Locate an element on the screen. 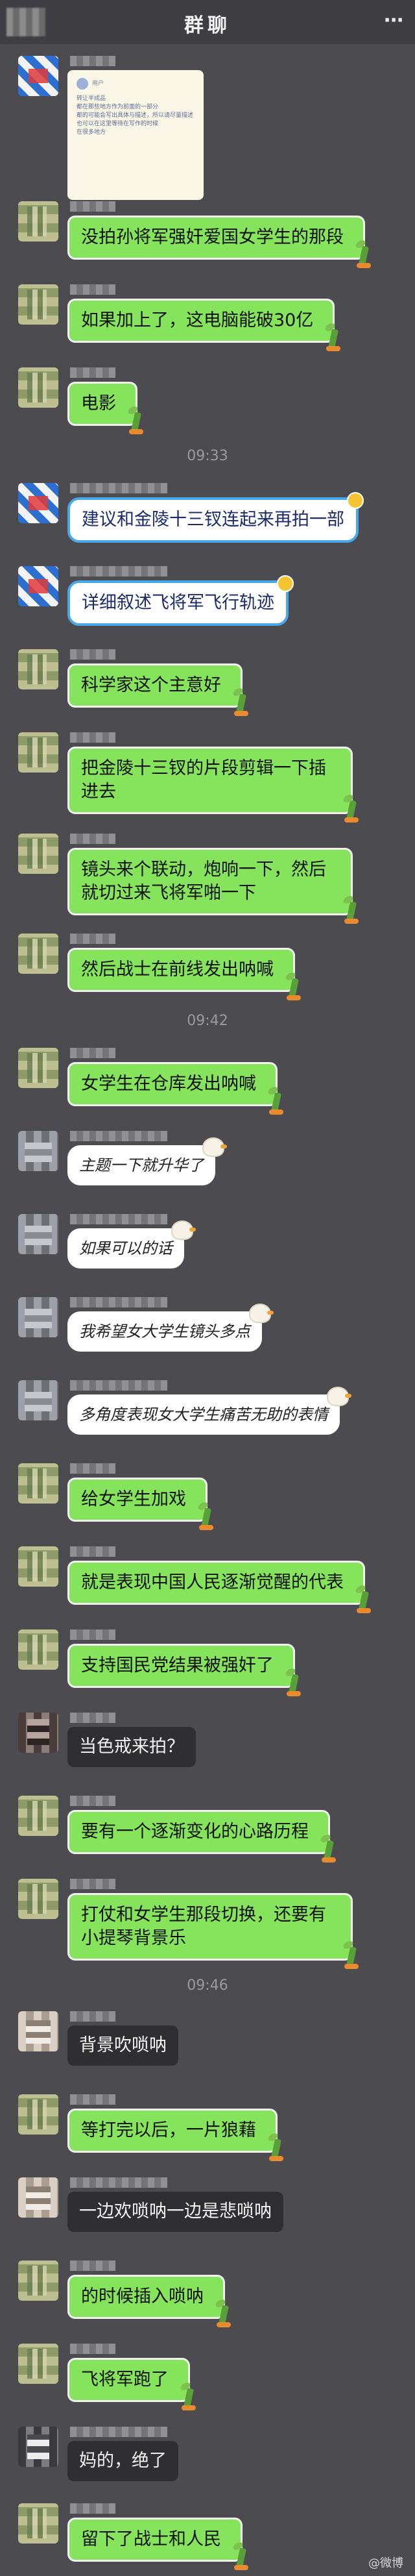  message-bubble: 然后战士在前线发出呐喊 is located at coordinates (184, 974).